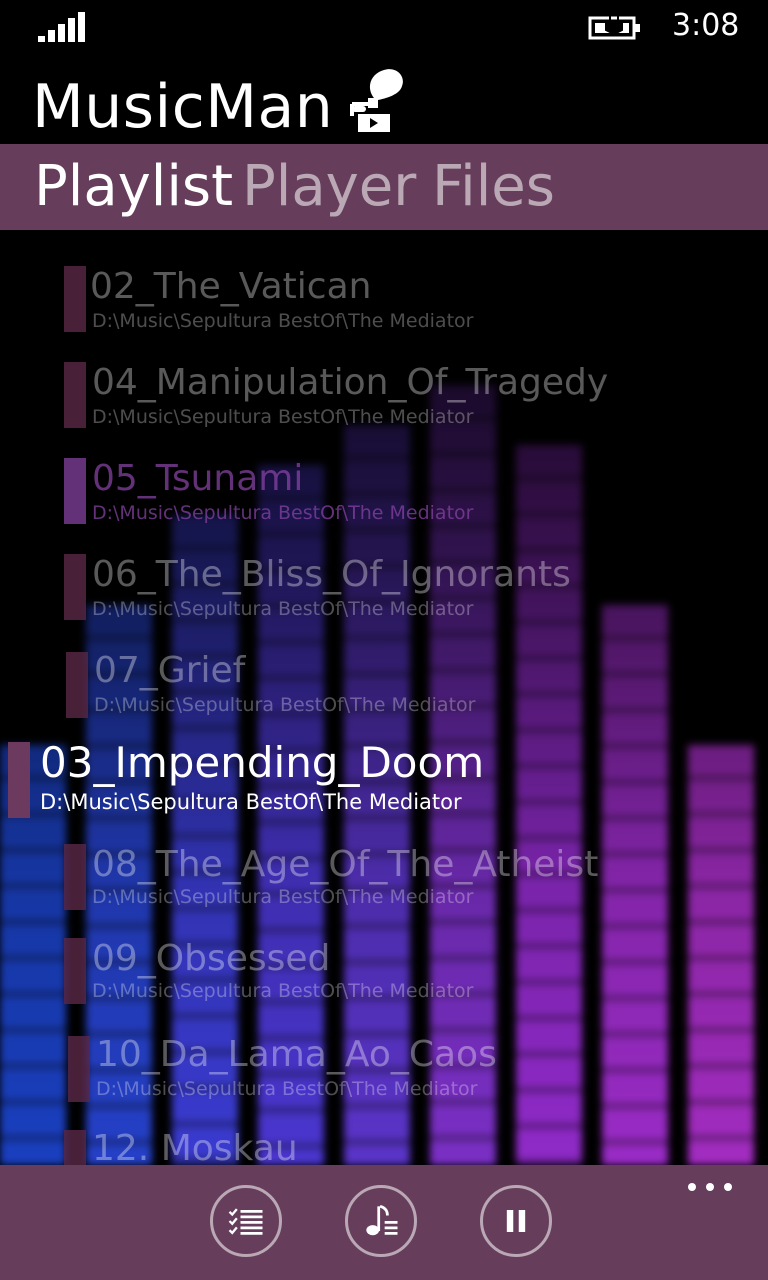 This screenshot has height=1280, width=768. I want to click on playlist-button, so click(246, 1221).